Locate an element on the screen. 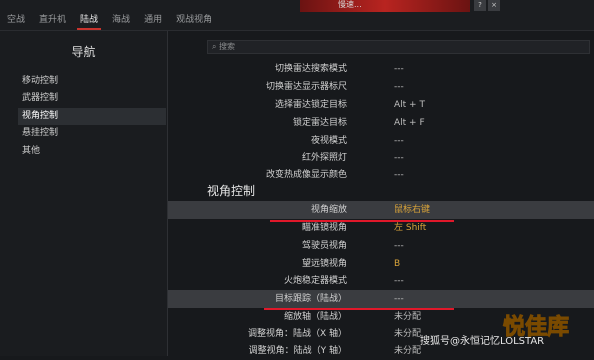 The width and height of the screenshot is (594, 360). tab-spectator: 观战视角 is located at coordinates (194, 15).